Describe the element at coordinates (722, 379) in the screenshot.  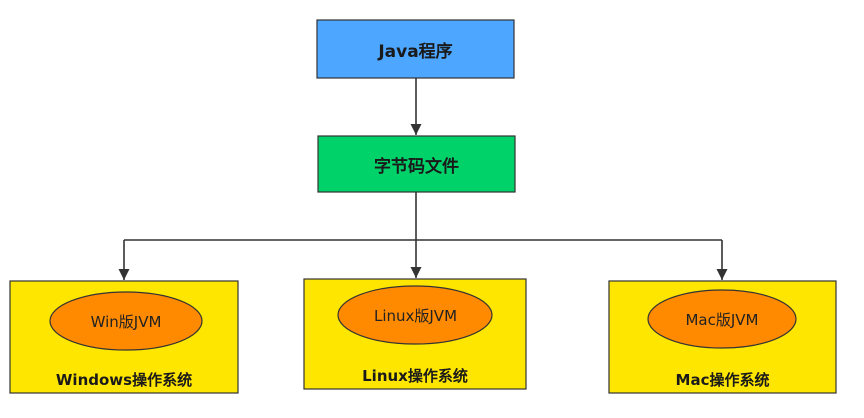
I see `mac-os-label: Mac操作系统` at that location.